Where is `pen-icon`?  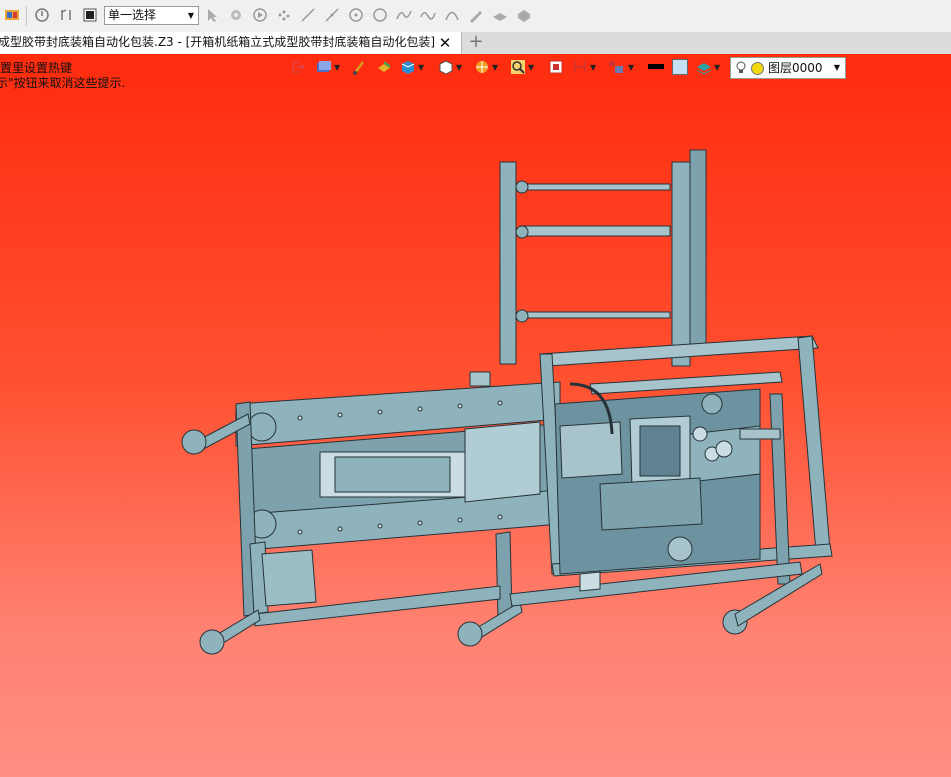
pen-icon is located at coordinates (476, 15).